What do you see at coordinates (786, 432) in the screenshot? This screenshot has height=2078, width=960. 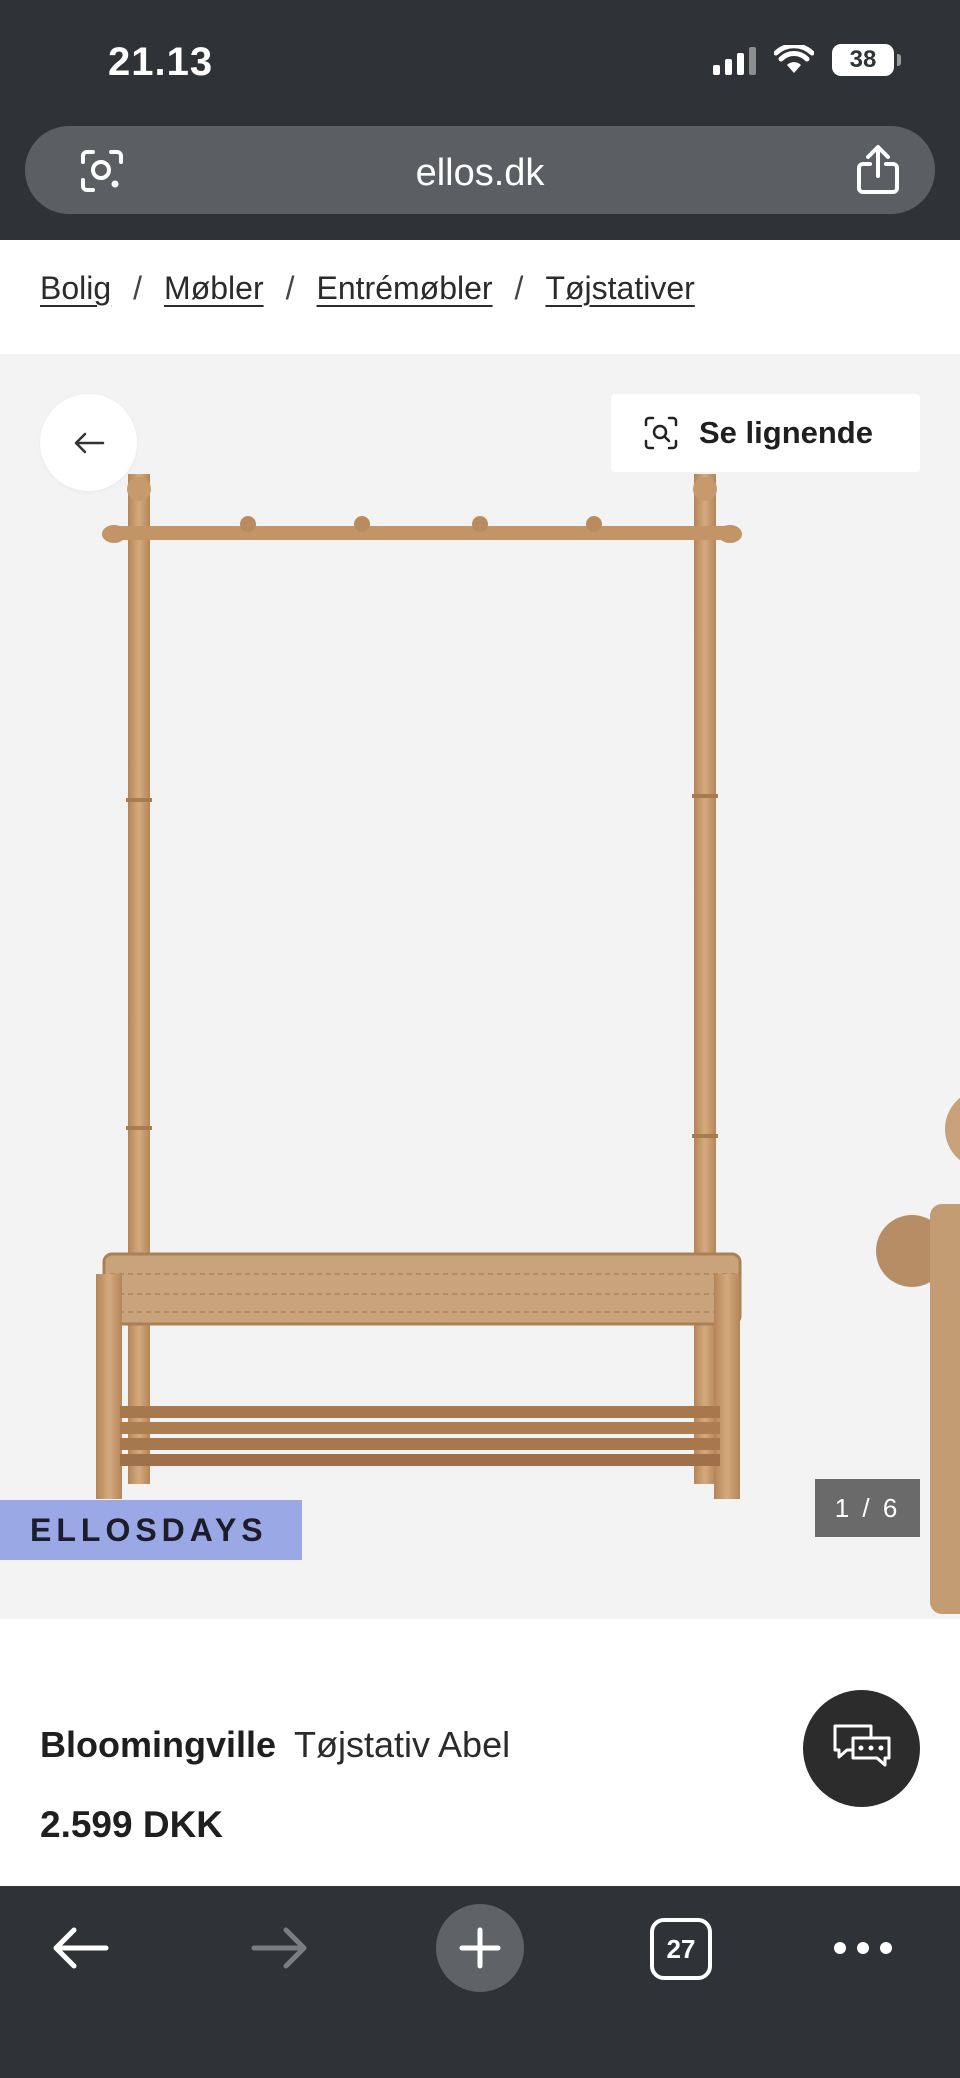 I see `see-similar-label: Se lignende` at bounding box center [786, 432].